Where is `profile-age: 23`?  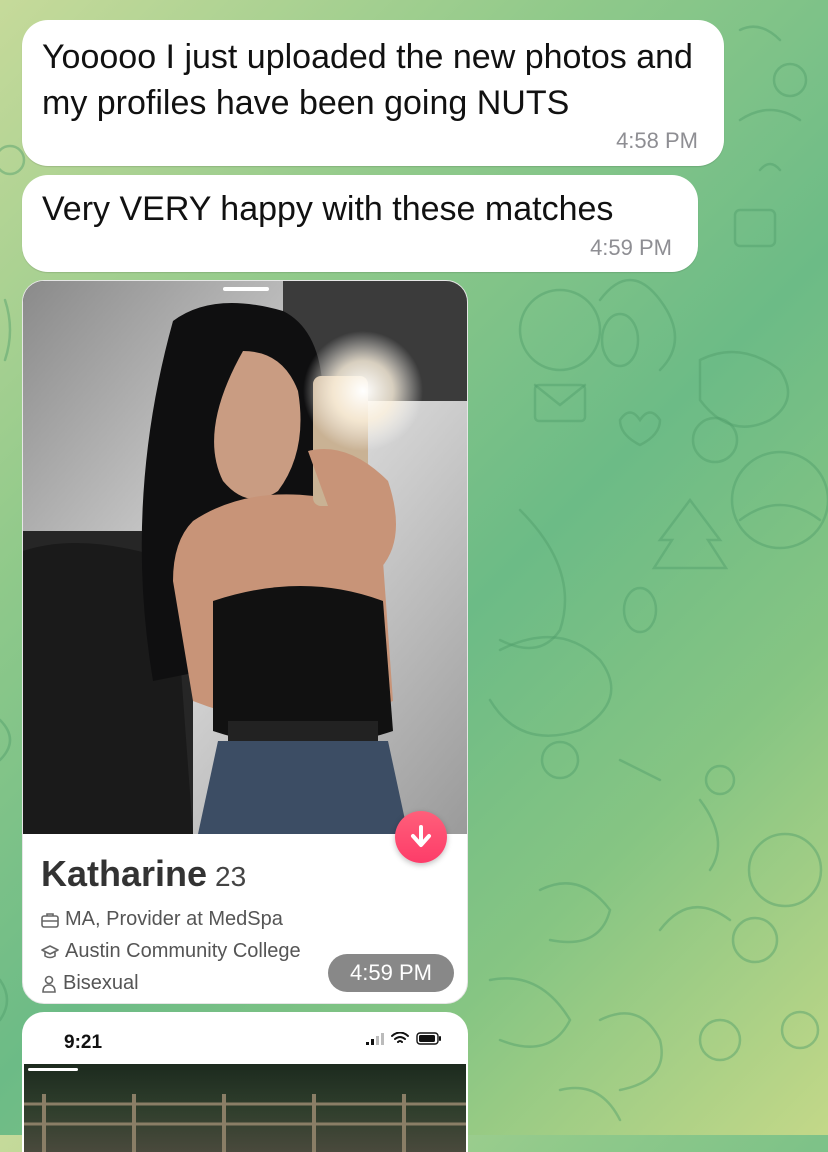 profile-age: 23 is located at coordinates (231, 876).